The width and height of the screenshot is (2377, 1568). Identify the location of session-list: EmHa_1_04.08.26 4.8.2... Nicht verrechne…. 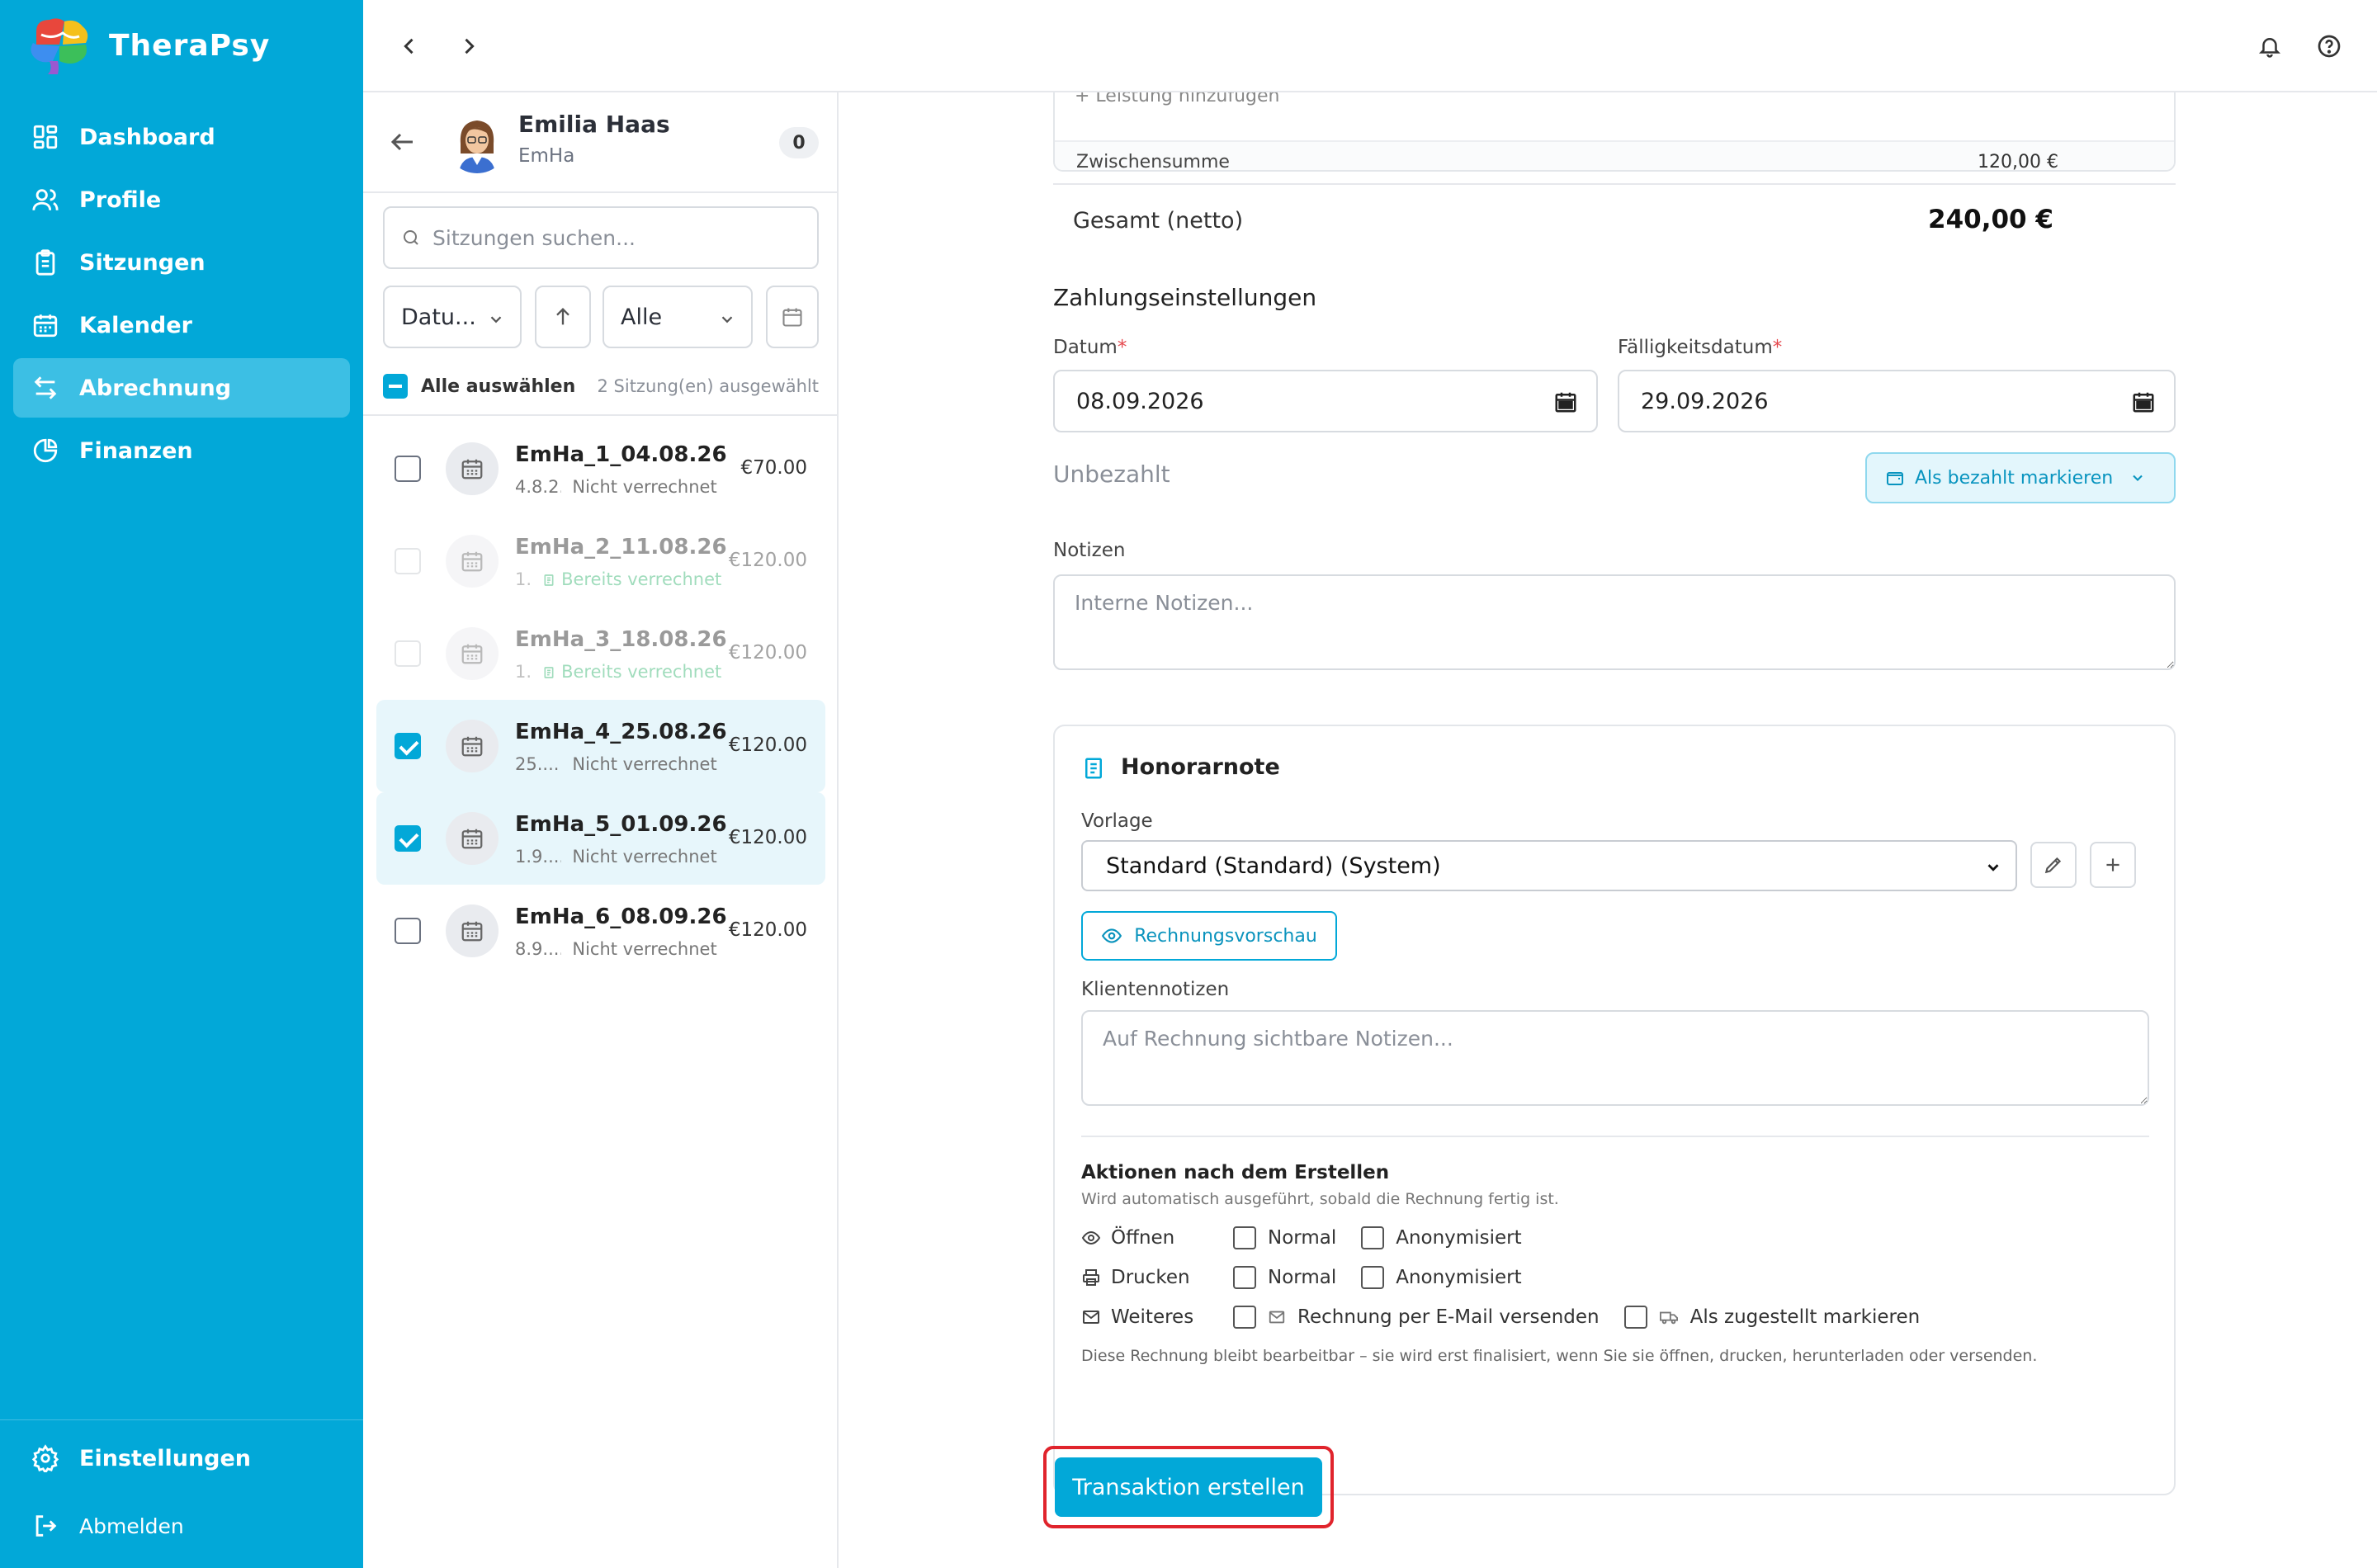
(600, 700).